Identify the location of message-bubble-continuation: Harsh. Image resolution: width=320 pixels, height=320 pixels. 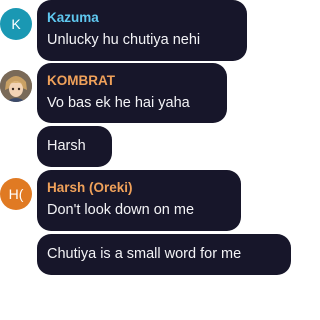
(74, 146).